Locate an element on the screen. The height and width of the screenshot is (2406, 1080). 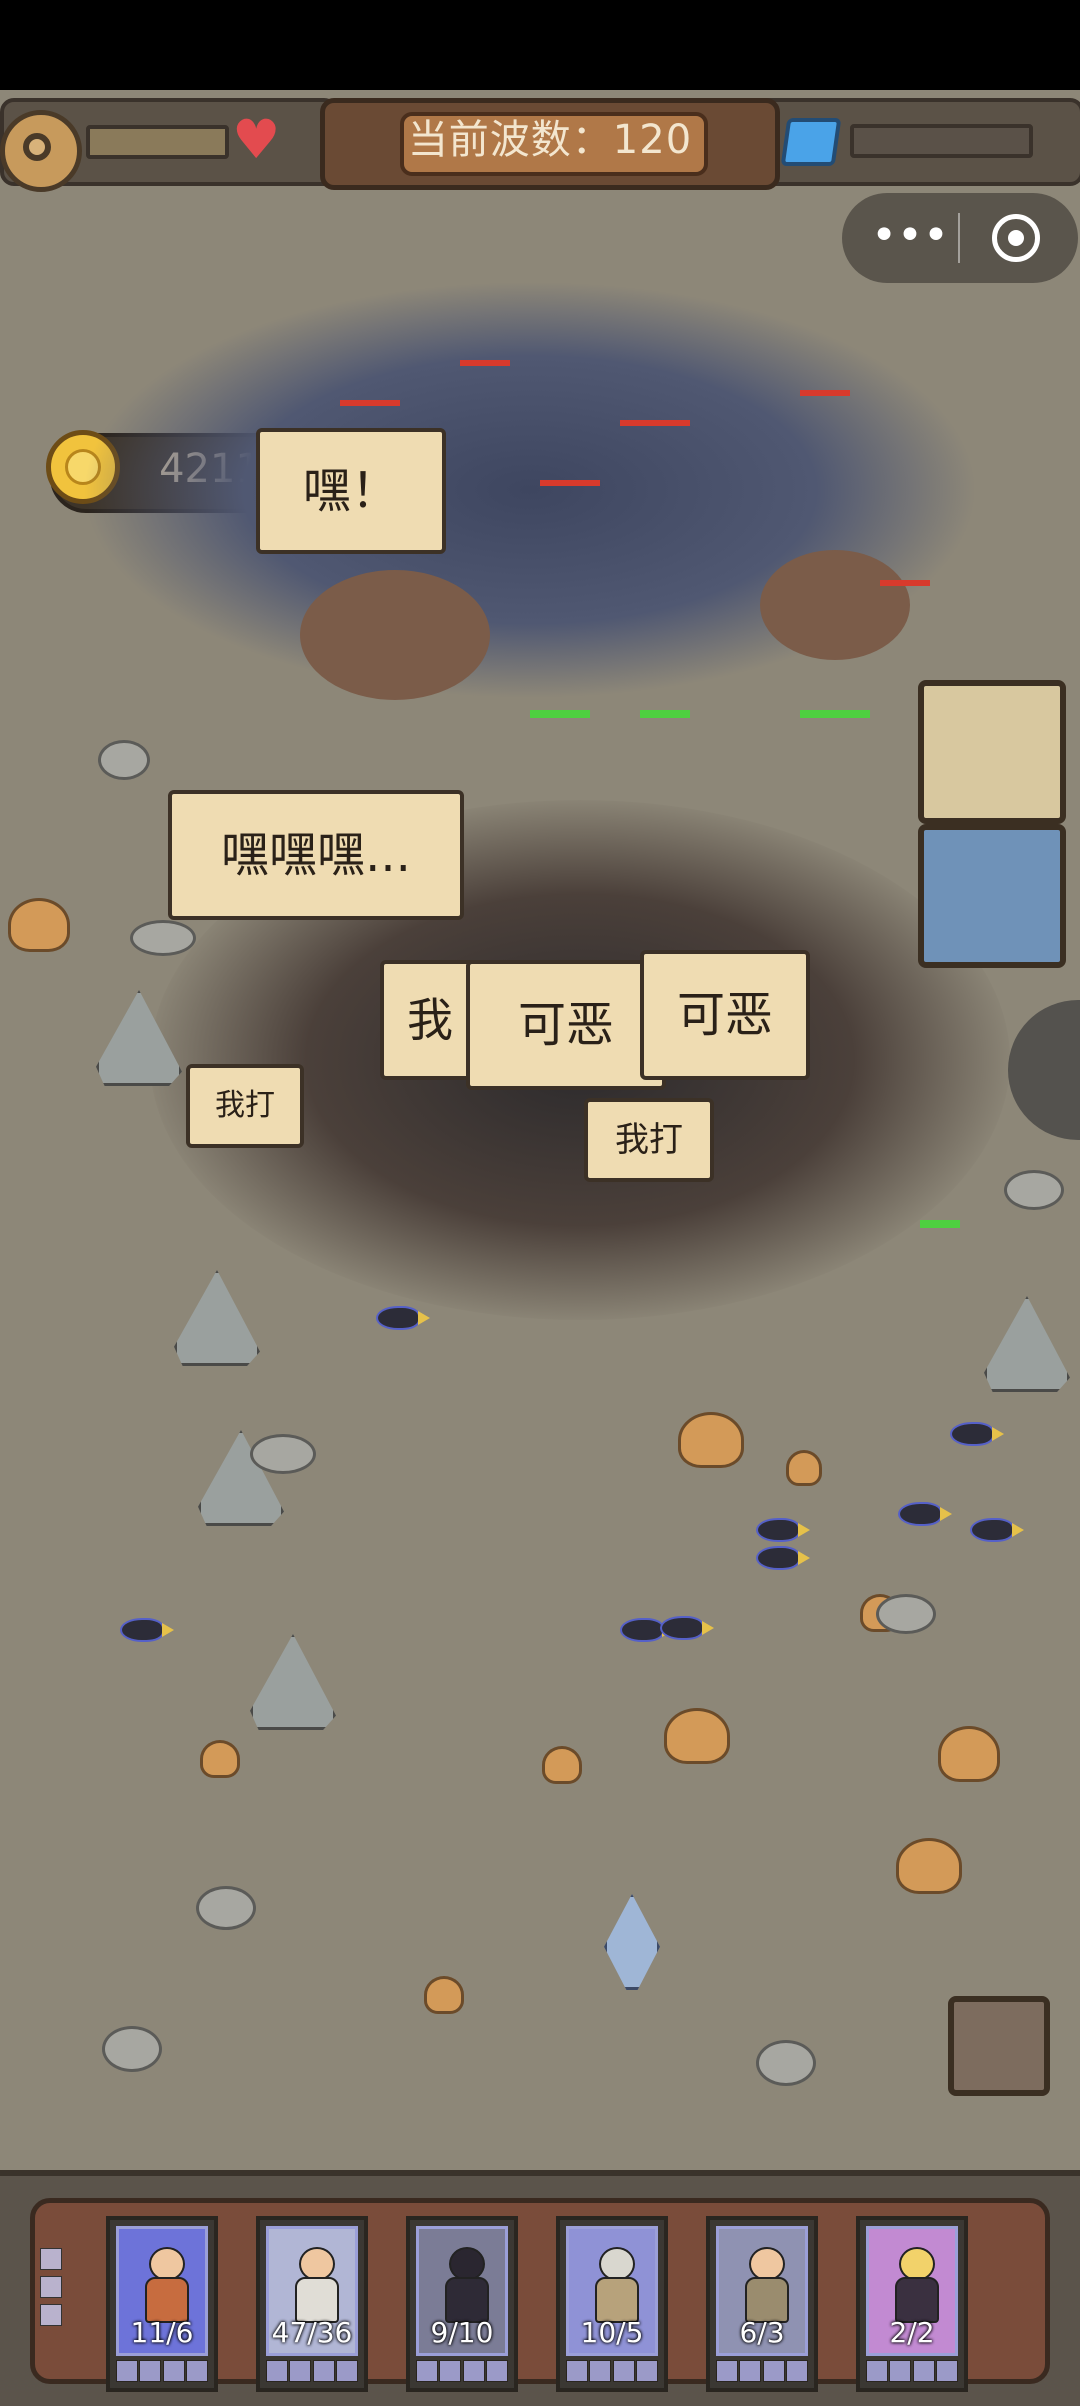
unit-count: 2/2 is located at coordinates (912, 2332).